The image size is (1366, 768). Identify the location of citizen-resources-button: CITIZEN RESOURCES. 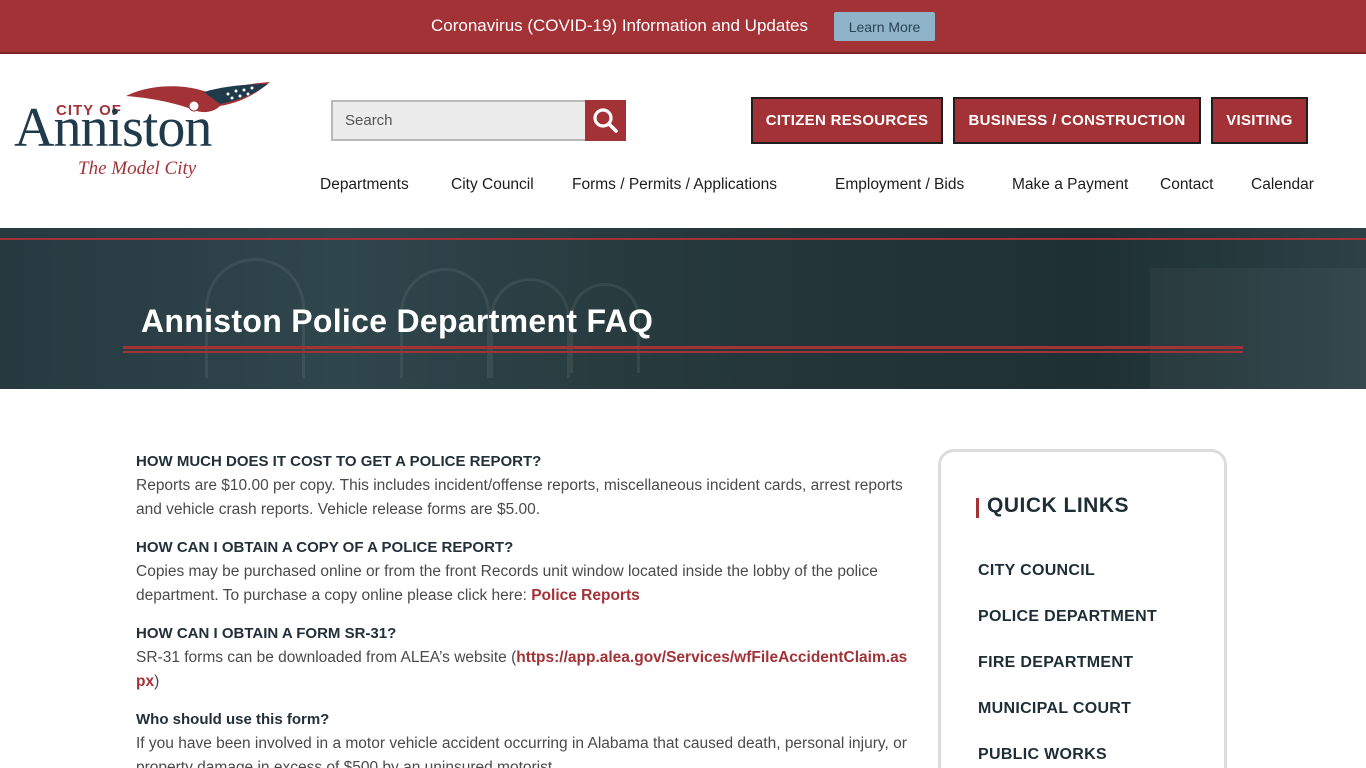
(847, 120).